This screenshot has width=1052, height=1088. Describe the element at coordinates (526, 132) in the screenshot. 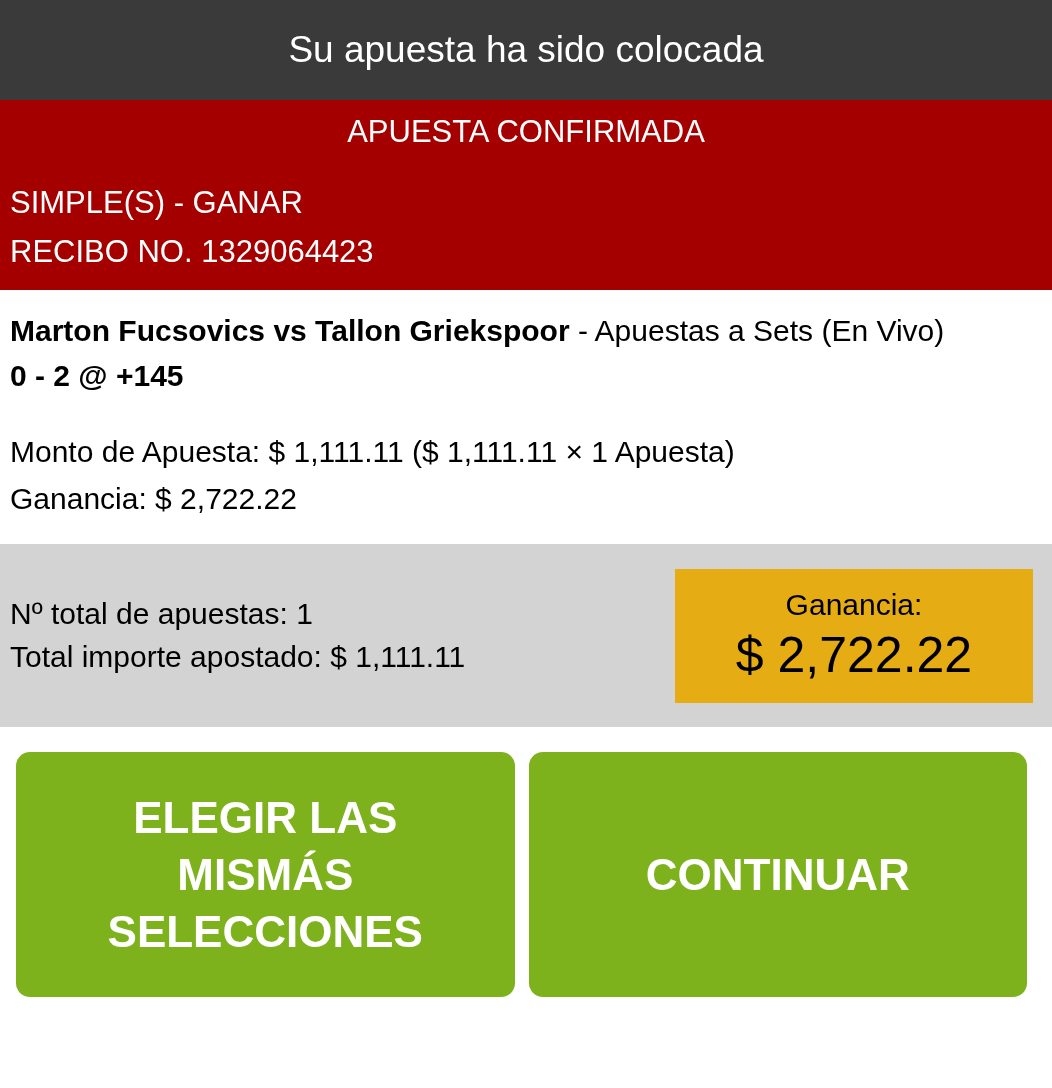

I see `confirmation-heading: APUESTA CONFIRMADA` at that location.